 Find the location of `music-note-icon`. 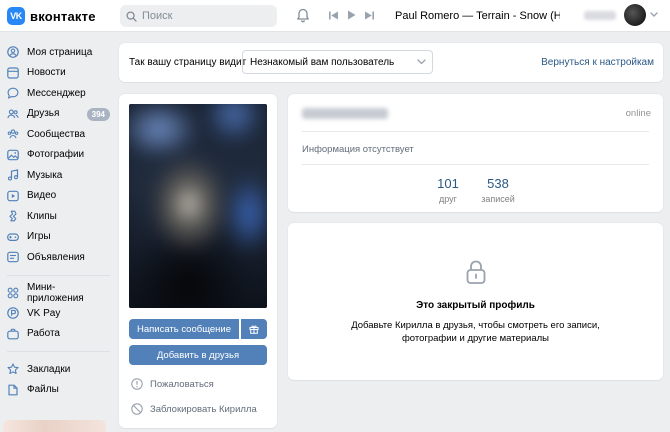

music-note-icon is located at coordinates (13, 175).